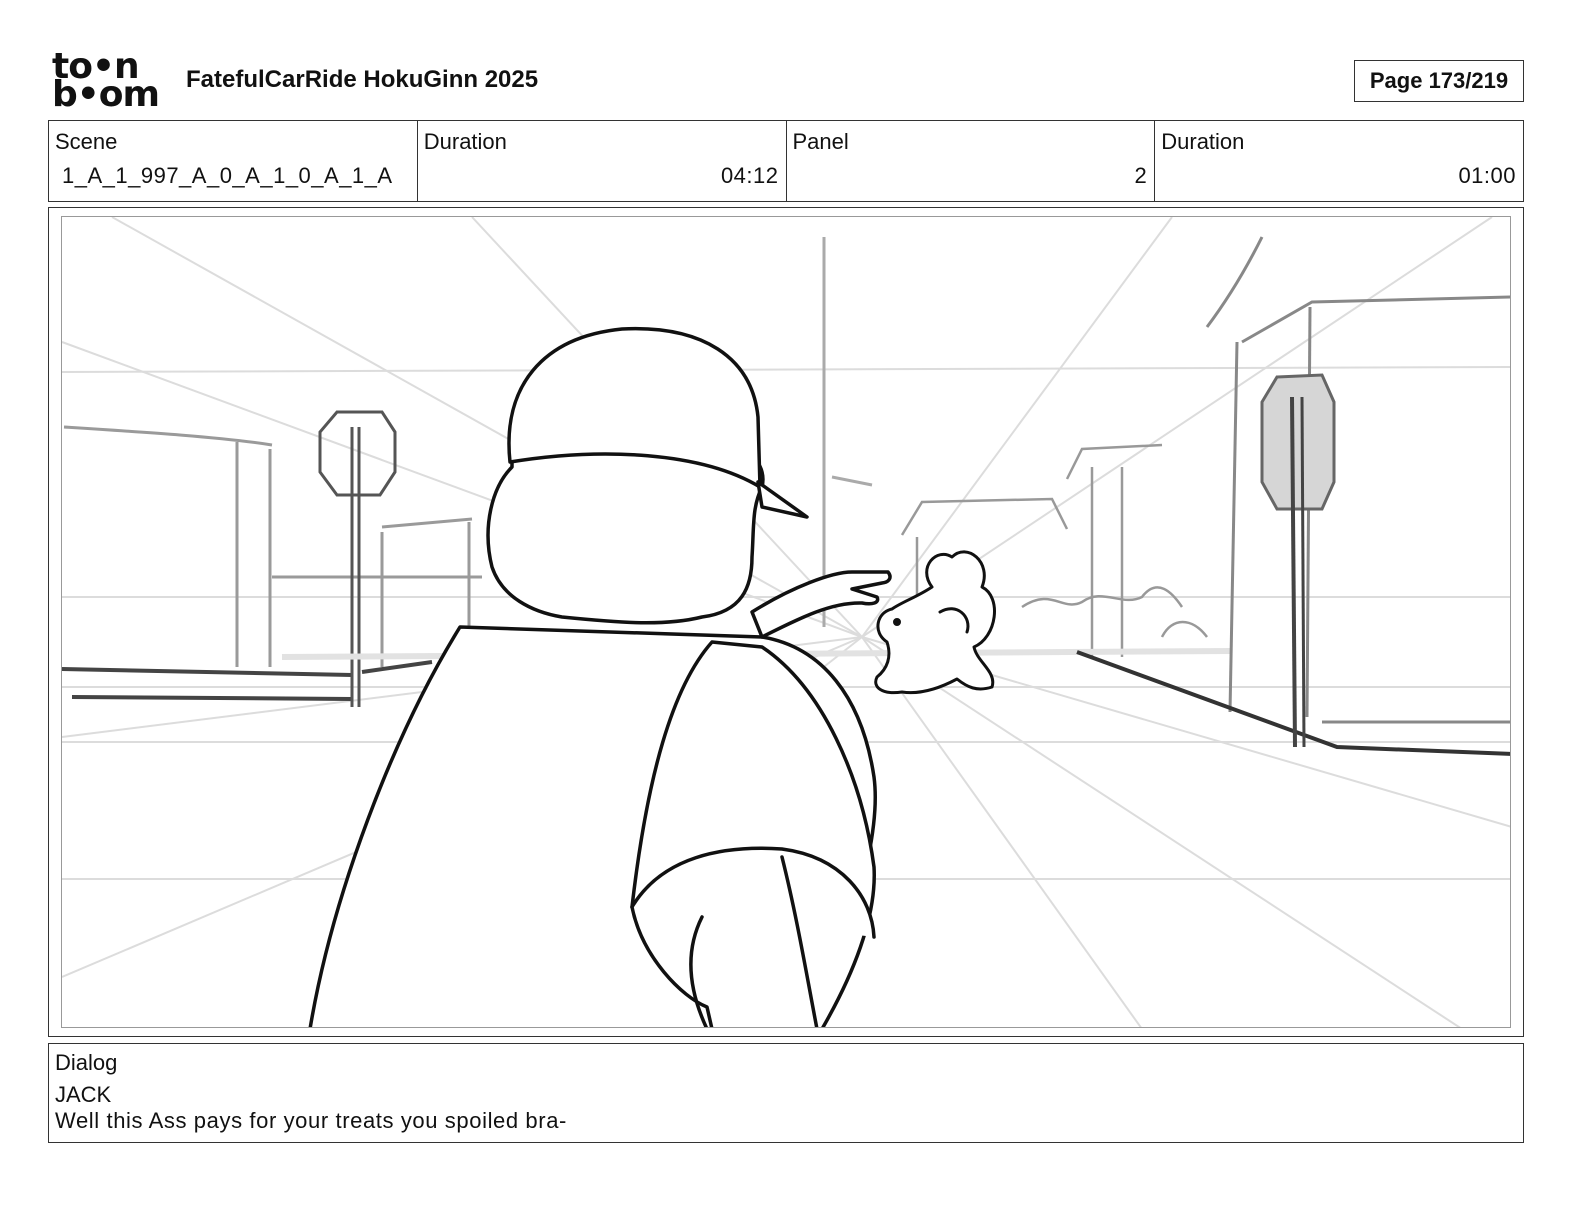 The height and width of the screenshot is (1224, 1584). I want to click on panel-duration-label: Duration, so click(1203, 141).